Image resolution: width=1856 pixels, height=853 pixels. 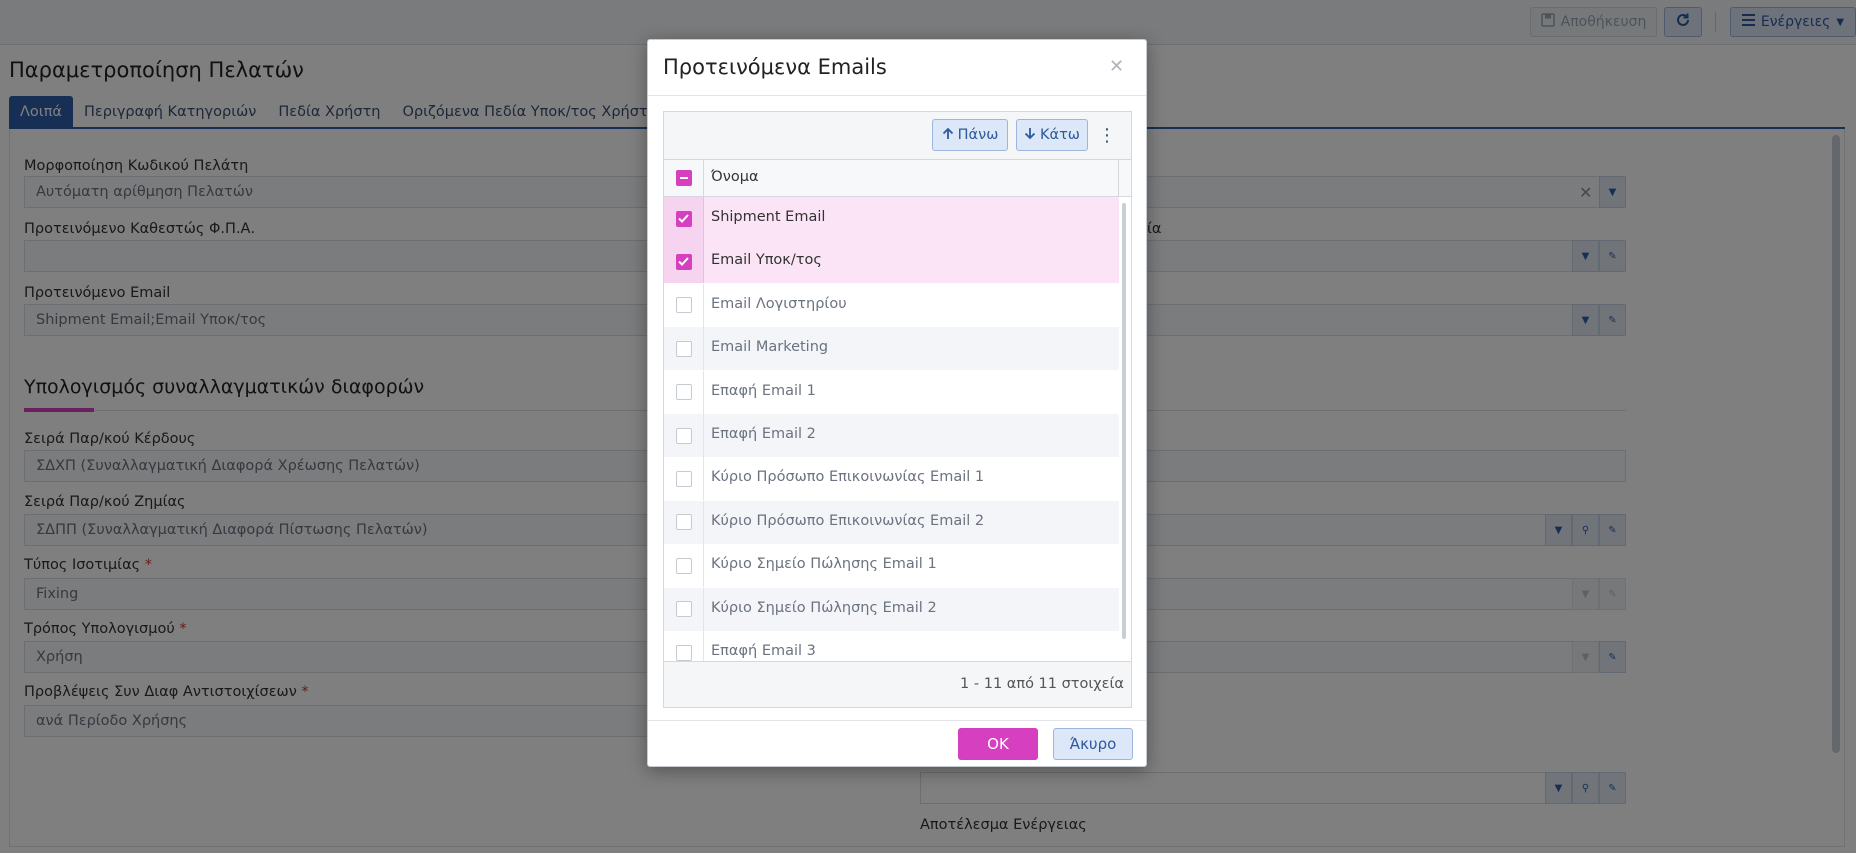 What do you see at coordinates (768, 217) in the screenshot?
I see `row-name: Shipment Email` at bounding box center [768, 217].